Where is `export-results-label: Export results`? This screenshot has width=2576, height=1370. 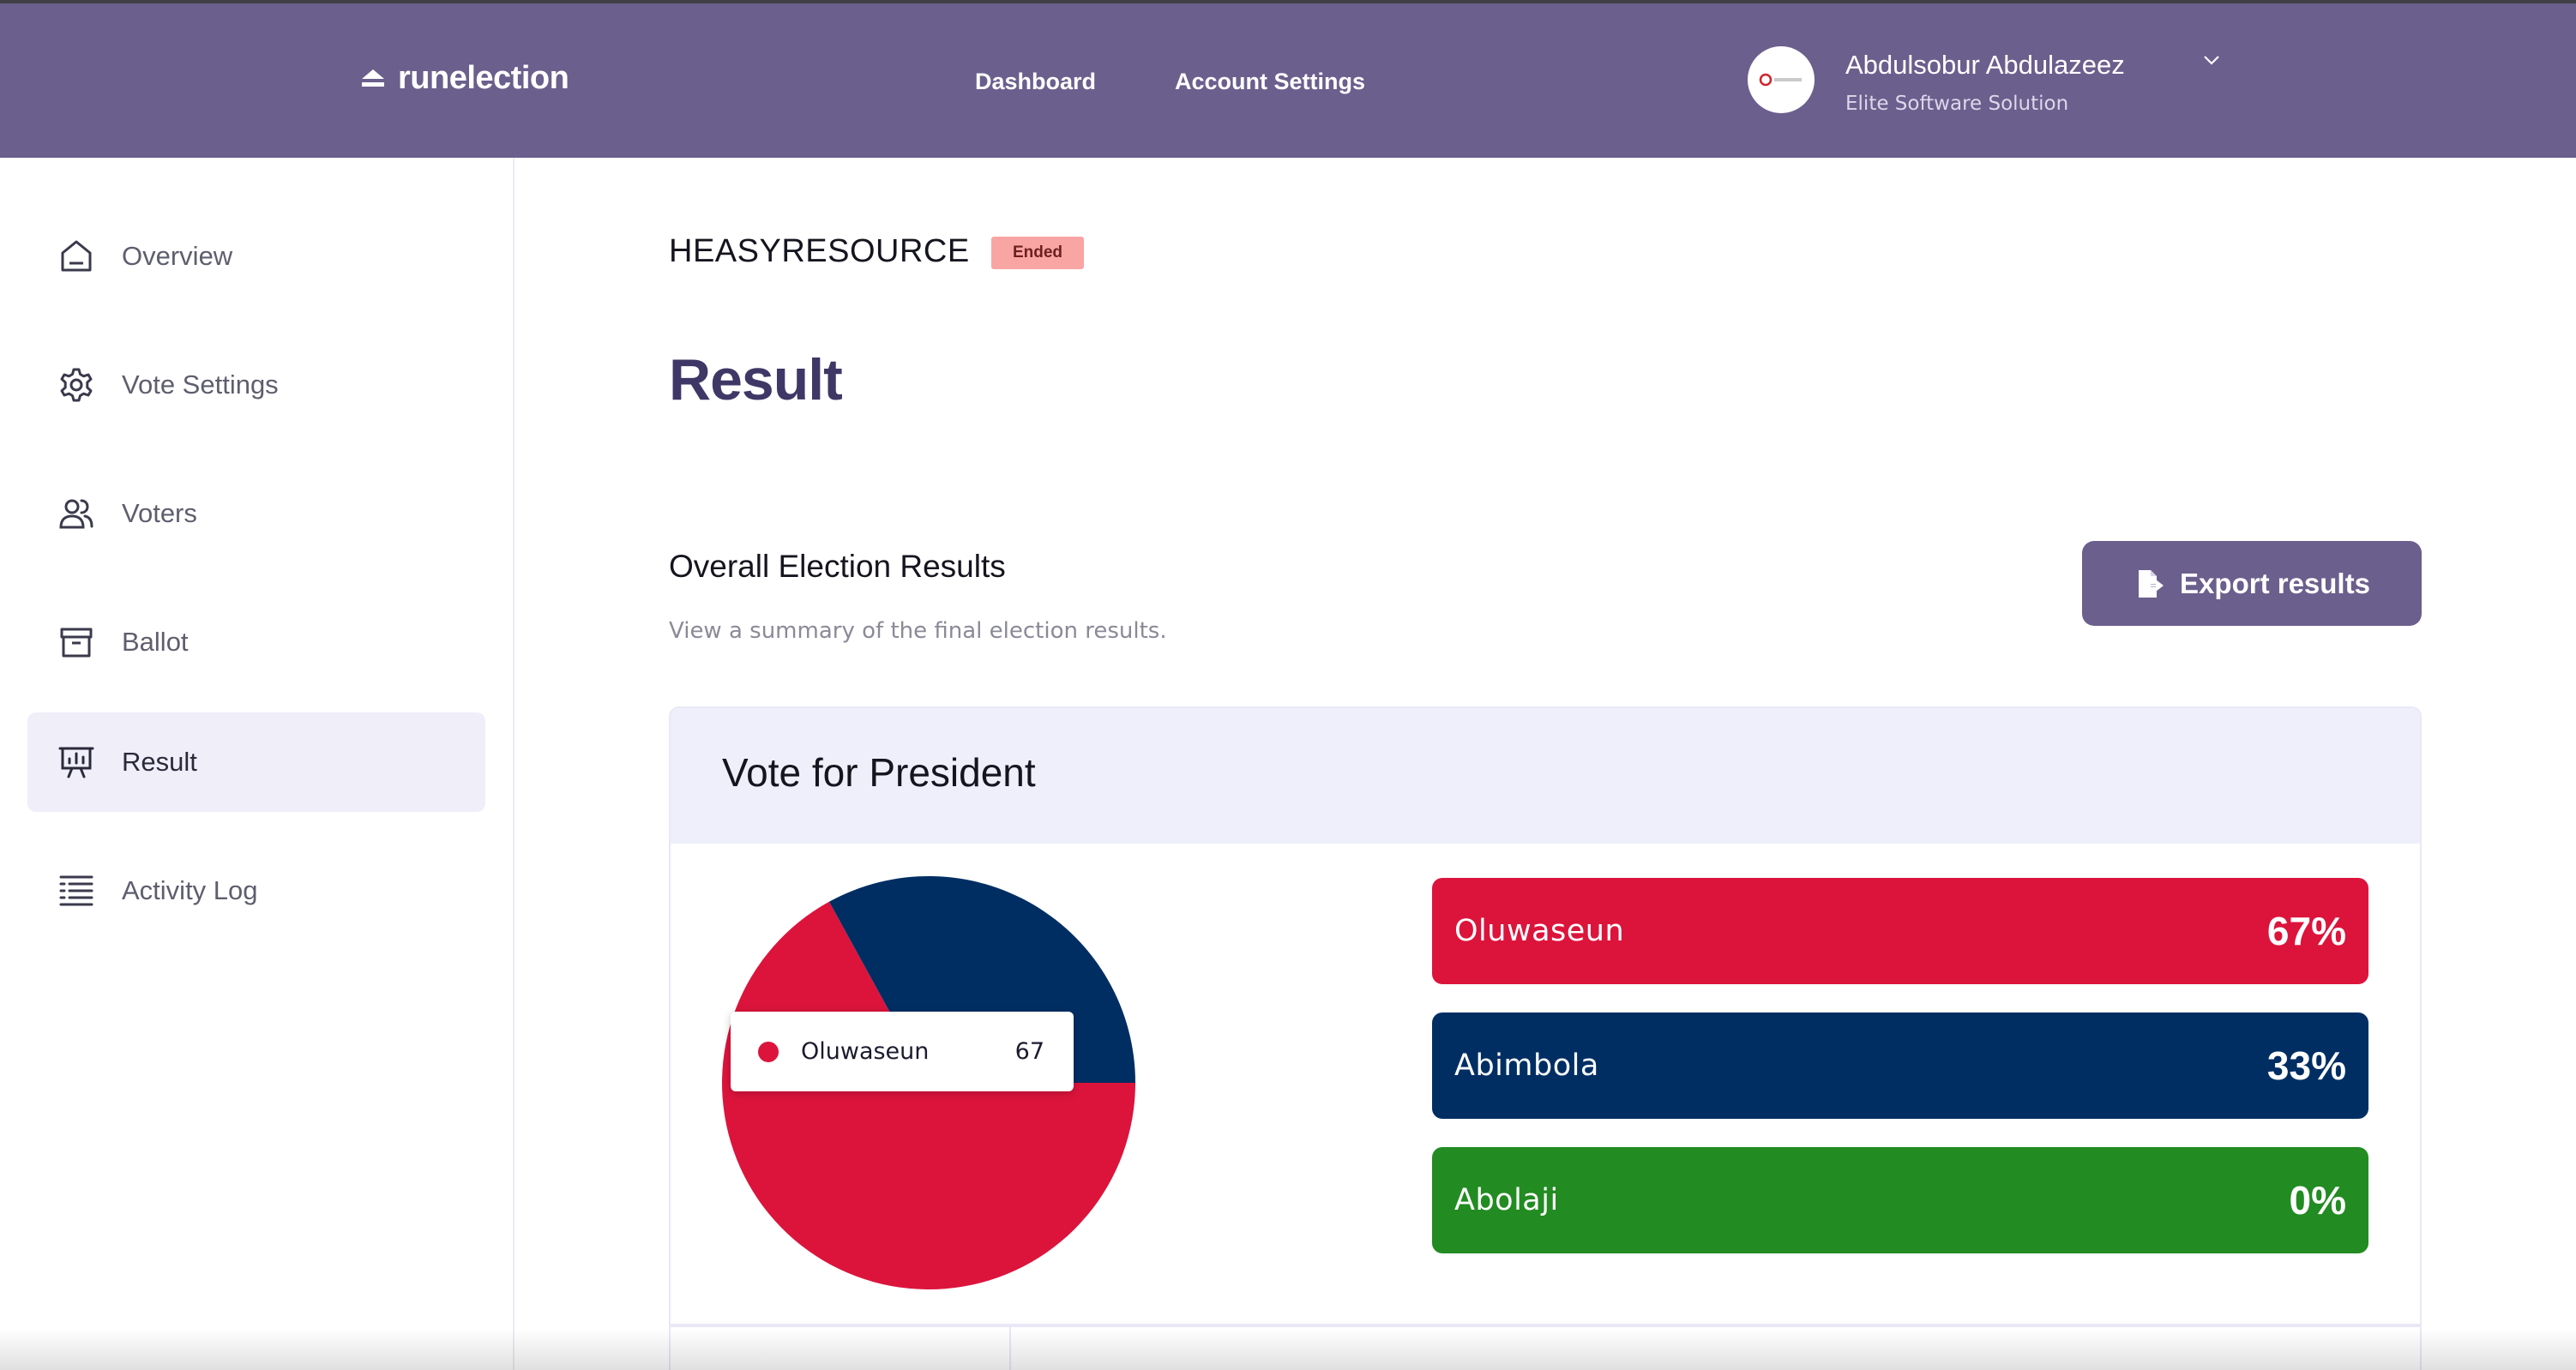
export-results-label: Export results is located at coordinates (2275, 583).